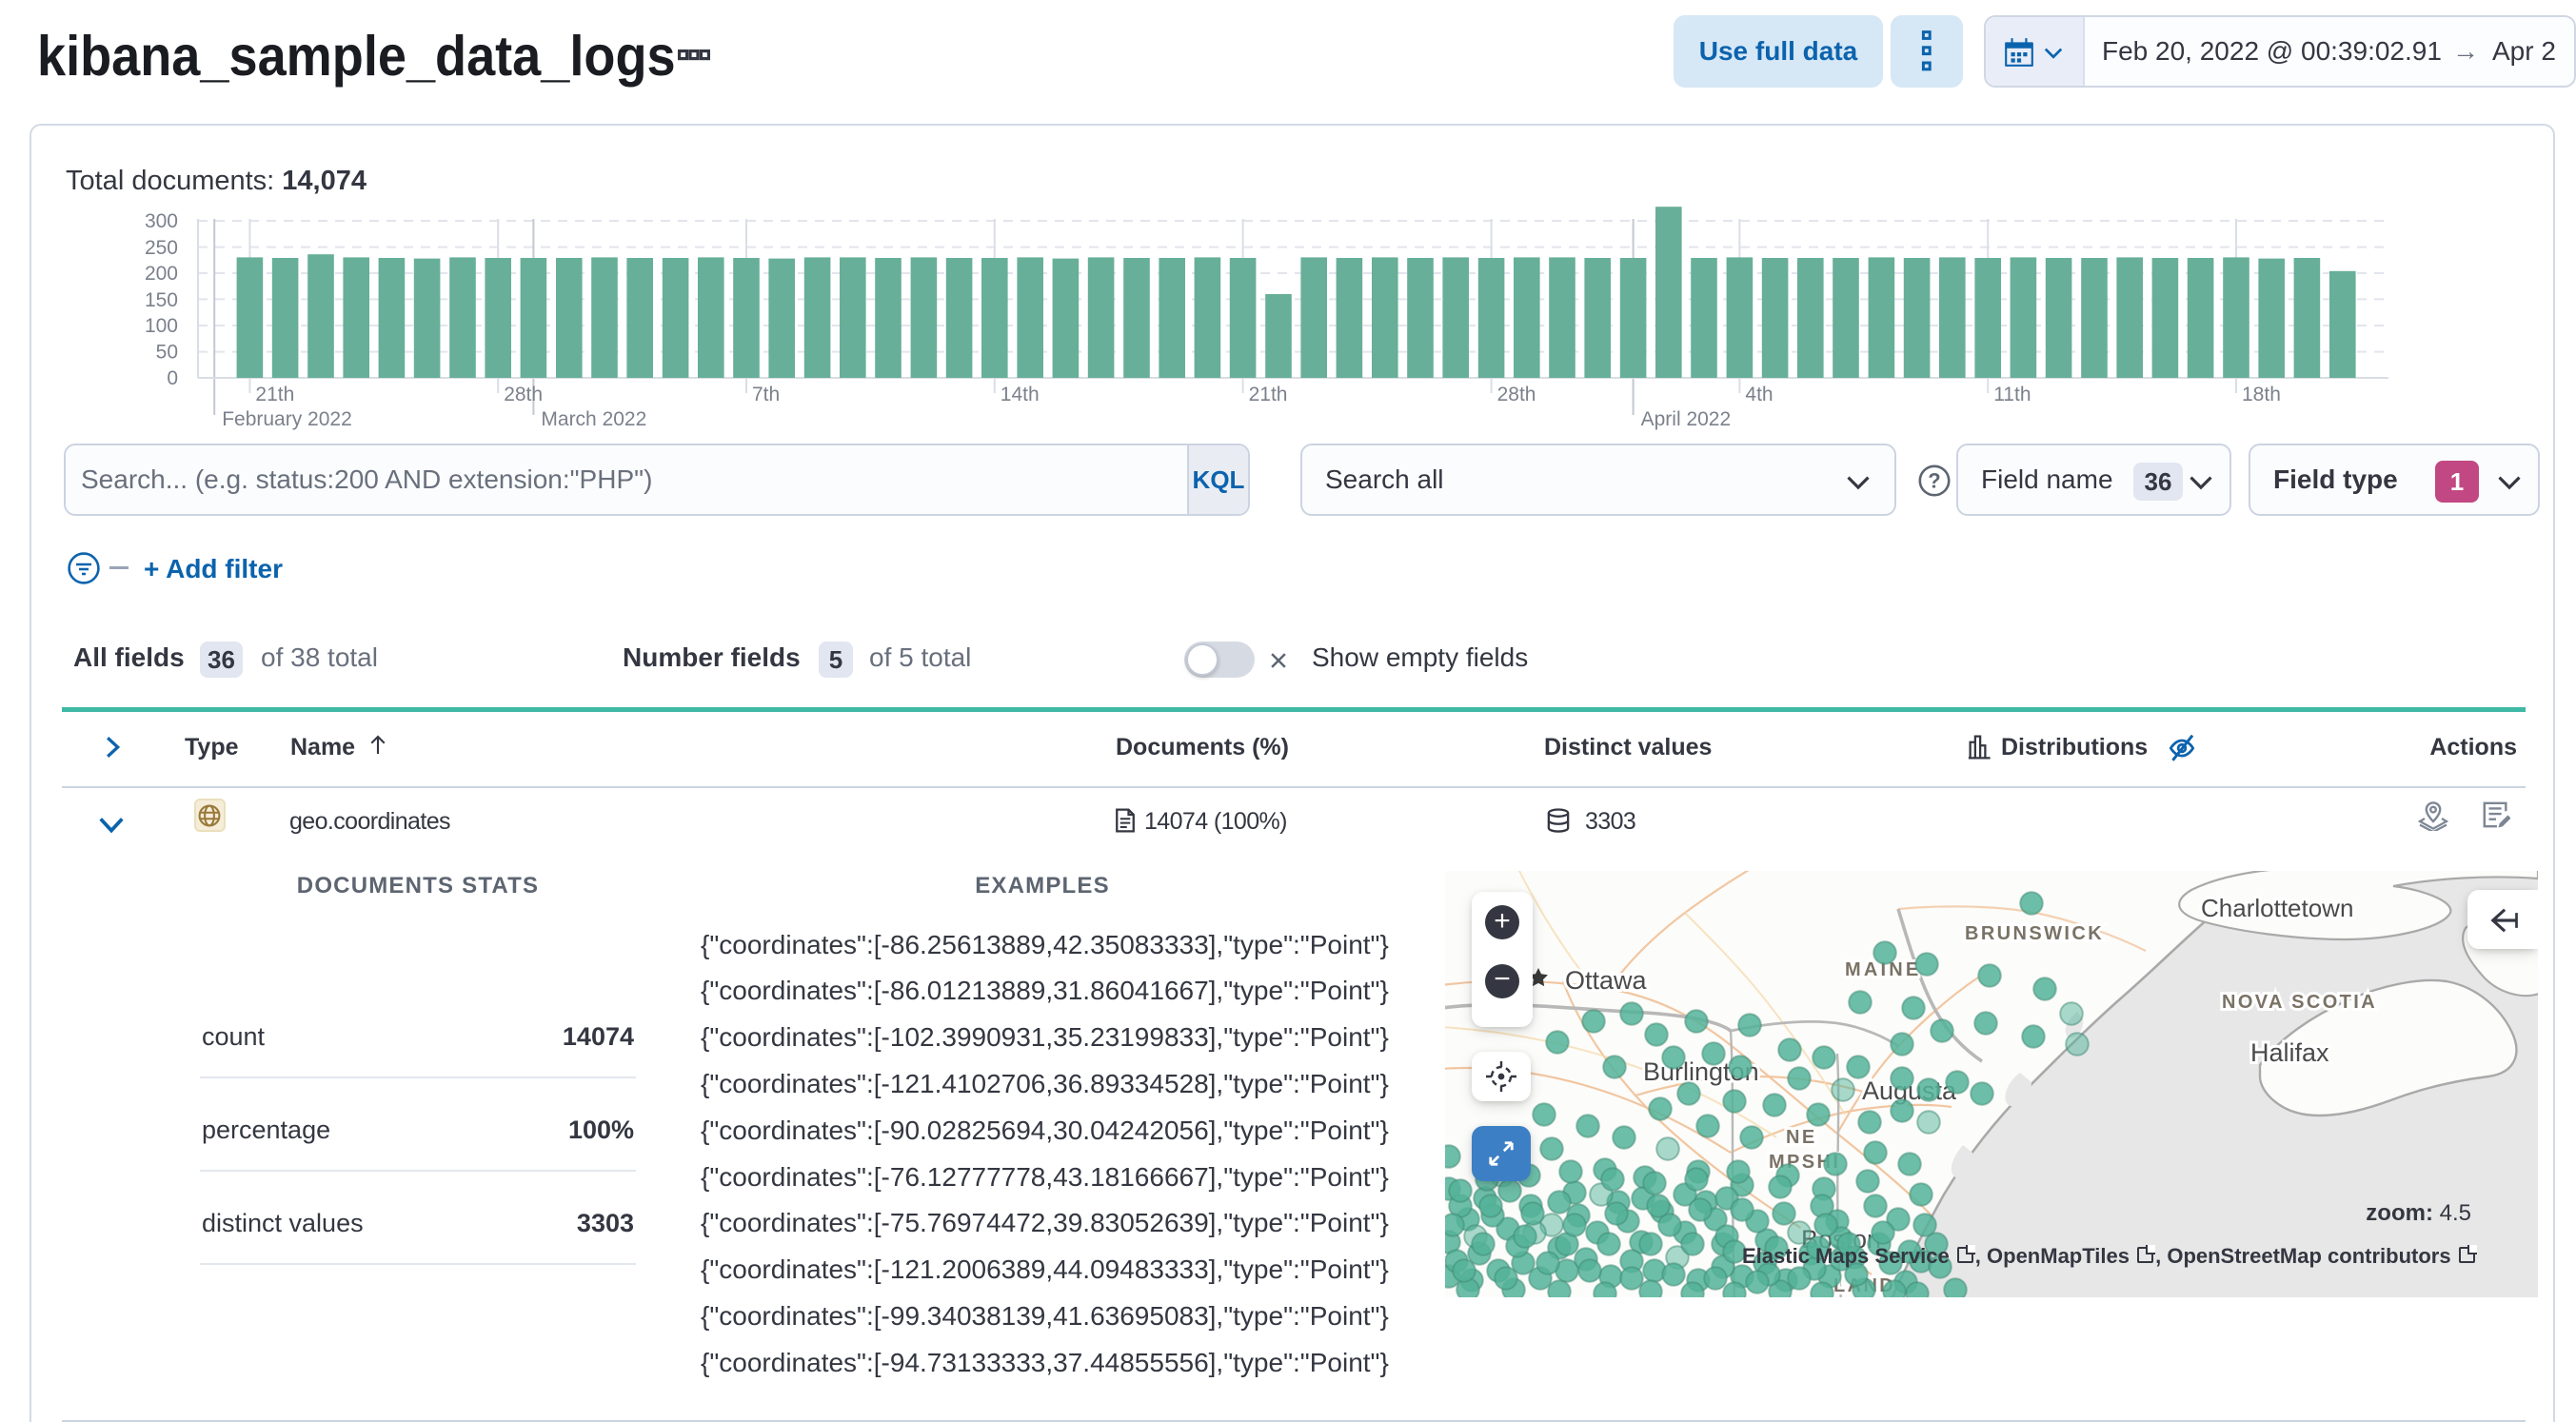 The height and width of the screenshot is (1422, 2576). I want to click on svg-text: Halifax, so click(2289, 1052).